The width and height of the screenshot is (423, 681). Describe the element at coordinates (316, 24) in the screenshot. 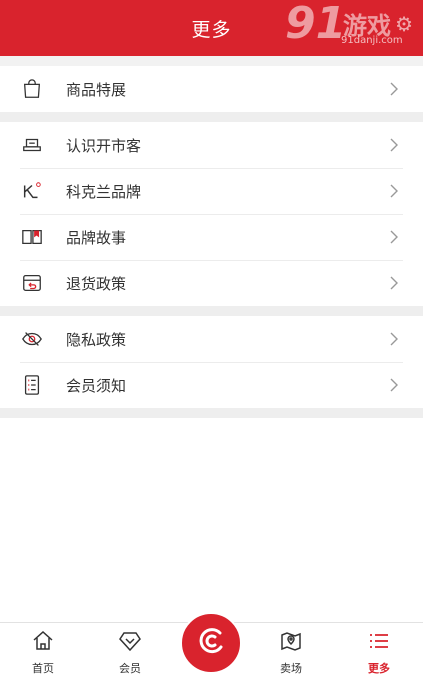

I see `watermark-mark: 91` at that location.